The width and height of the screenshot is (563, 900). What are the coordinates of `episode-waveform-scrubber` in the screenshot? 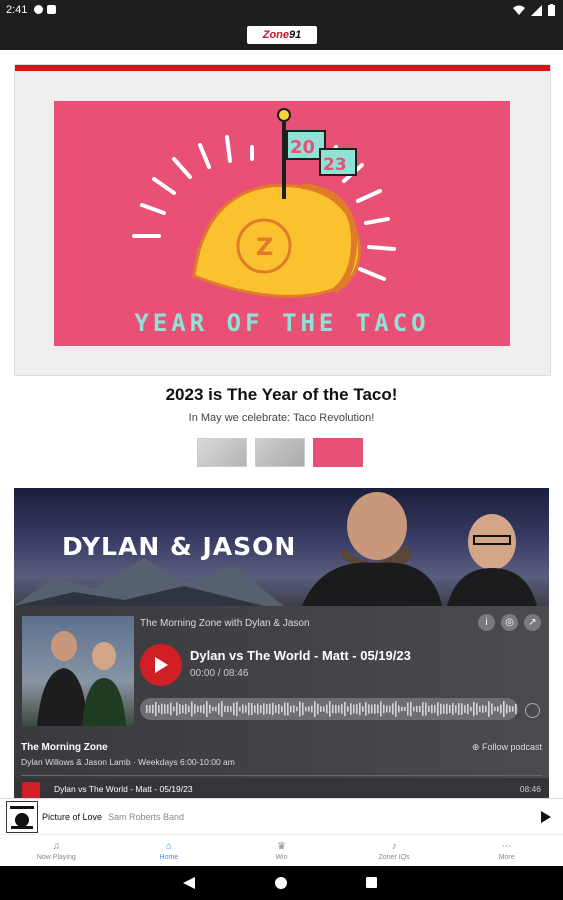 It's located at (329, 709).